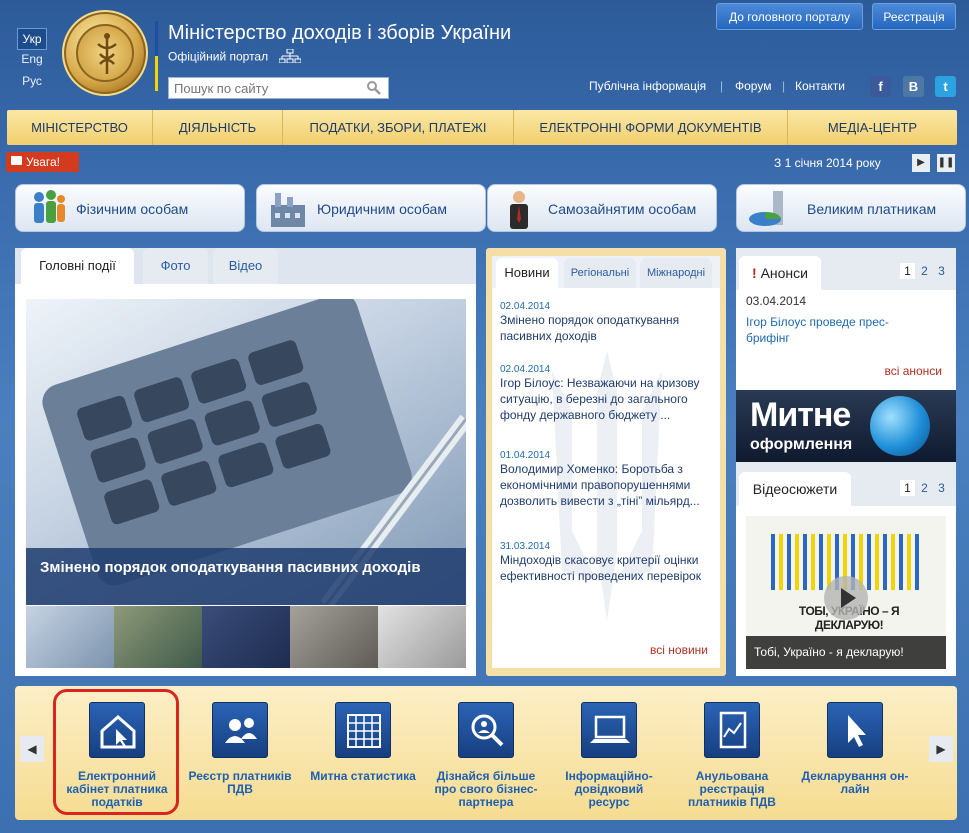  I want to click on service-cancelled-vat: Анульована реєстрація платників ПДВ, so click(732, 755).